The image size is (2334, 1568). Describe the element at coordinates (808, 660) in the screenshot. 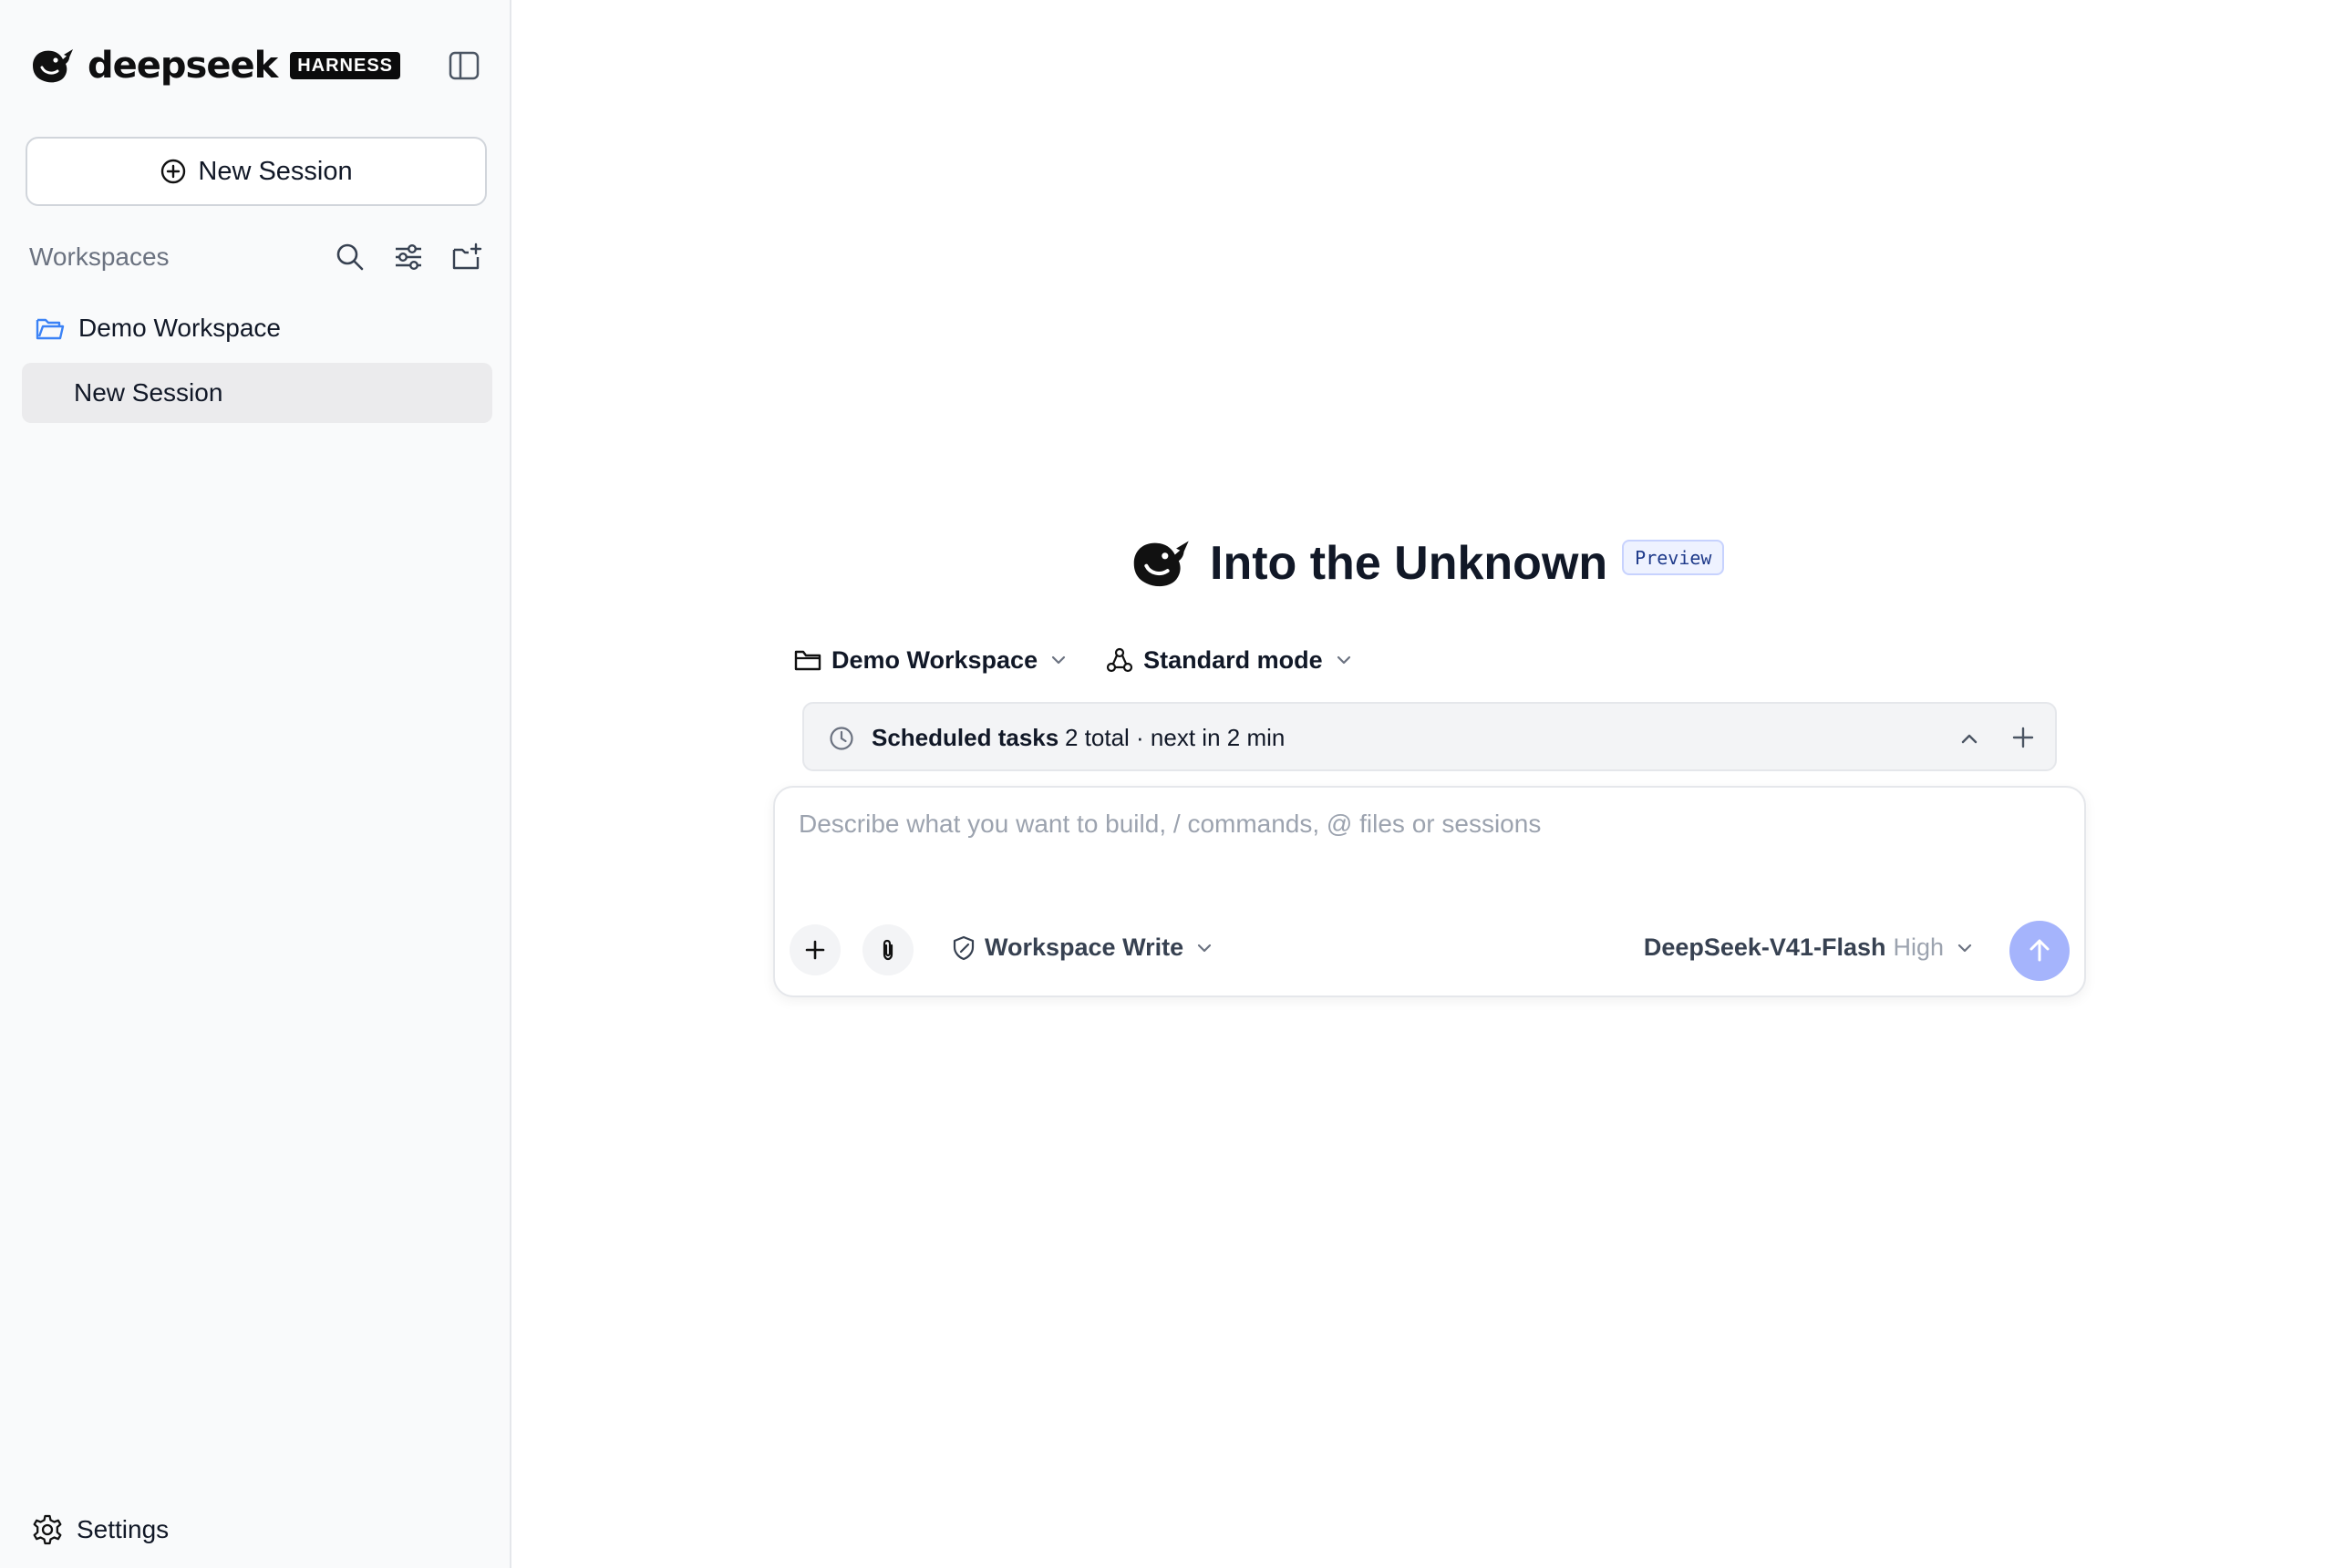

I see `folder-icon` at that location.